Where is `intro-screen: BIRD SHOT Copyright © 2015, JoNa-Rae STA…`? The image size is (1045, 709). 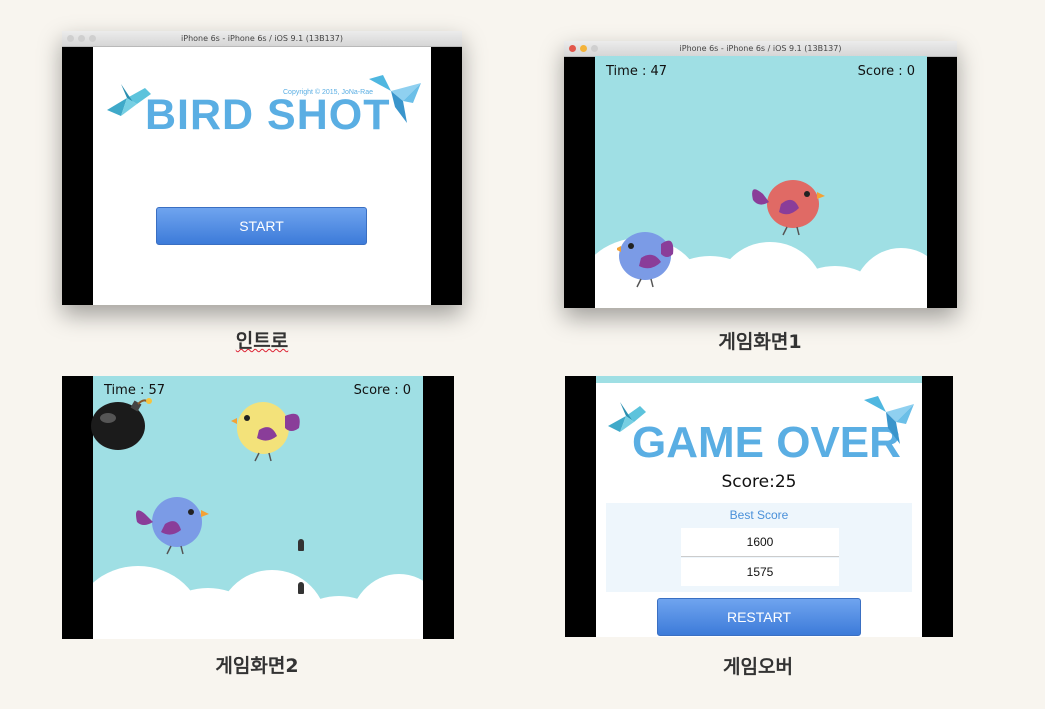
intro-screen: BIRD SHOT Copyright © 2015, JoNa-Rae STA… is located at coordinates (262, 176).